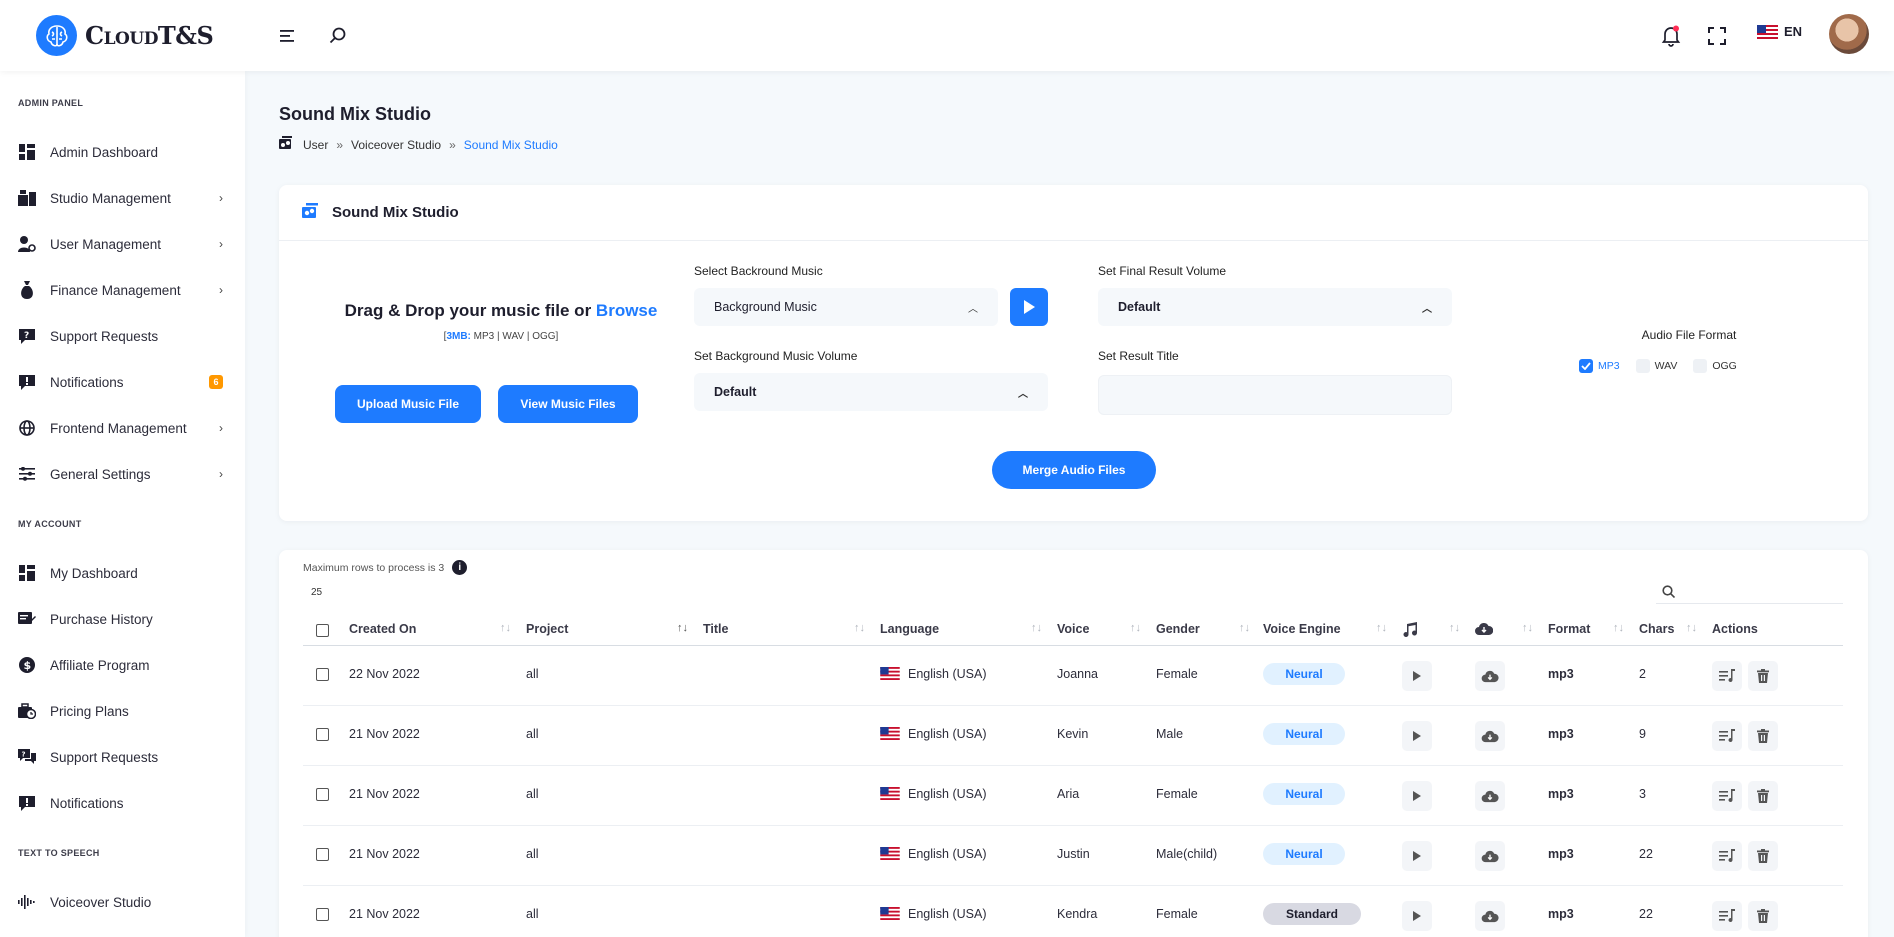 The height and width of the screenshot is (937, 1894). Describe the element at coordinates (871, 392) in the screenshot. I see `bg-volume-select: Default ︿` at that location.